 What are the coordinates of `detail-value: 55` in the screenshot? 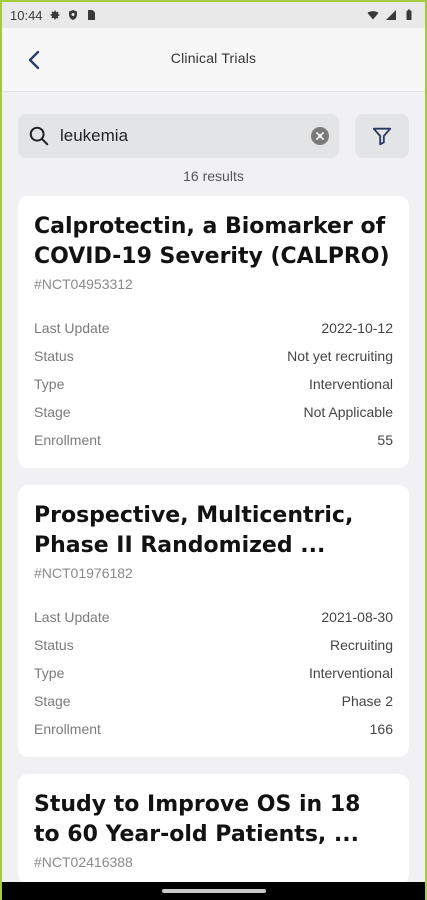 It's located at (385, 440).